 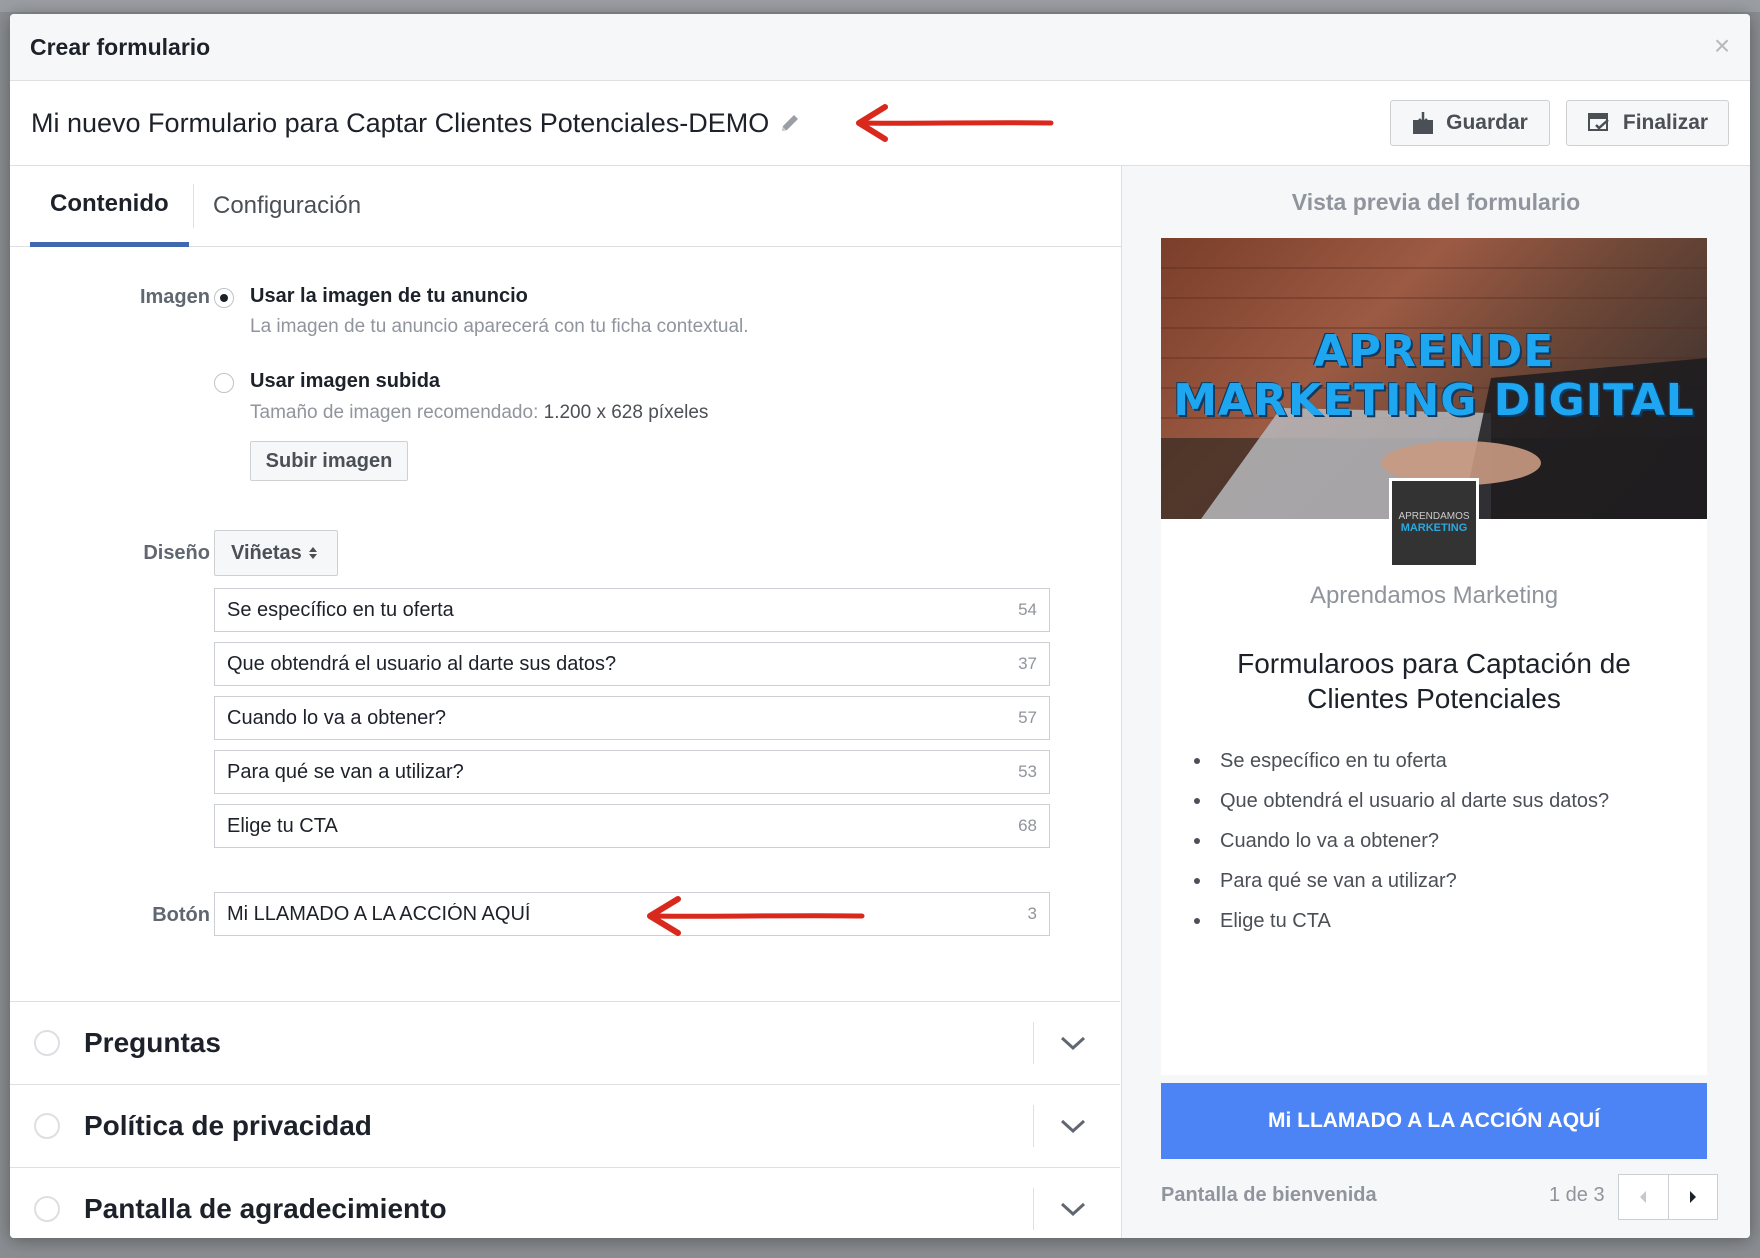 I want to click on layout-select: Viñetas, so click(x=276, y=553).